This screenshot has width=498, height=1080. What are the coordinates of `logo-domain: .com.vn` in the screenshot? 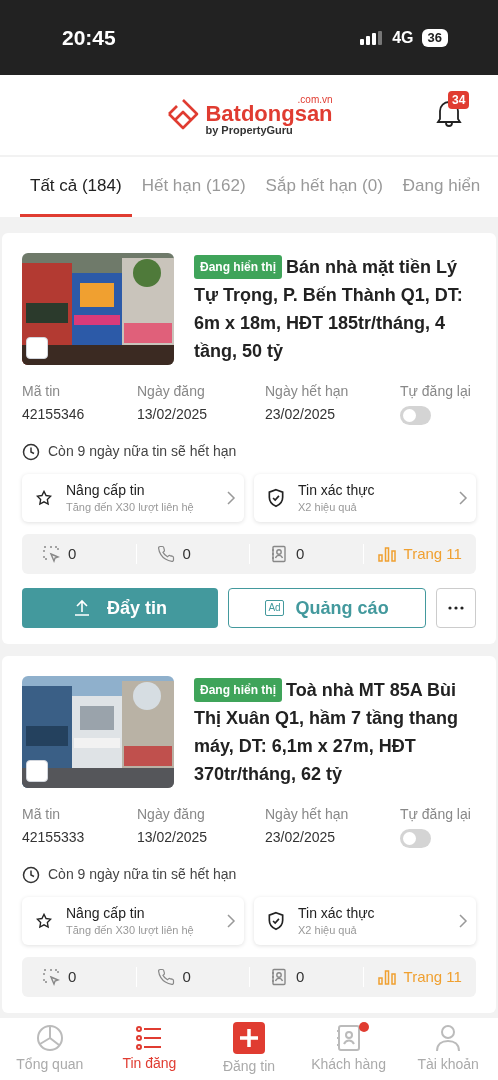 It's located at (315, 99).